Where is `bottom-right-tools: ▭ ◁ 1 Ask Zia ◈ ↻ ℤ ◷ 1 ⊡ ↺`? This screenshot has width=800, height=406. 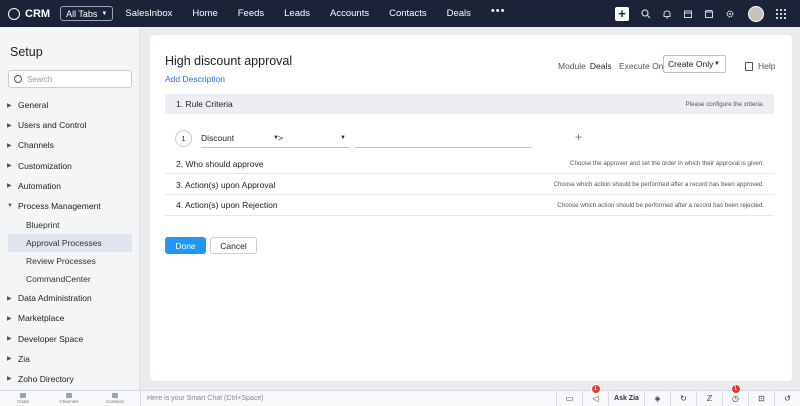
bottom-right-tools: ▭ ◁ 1 Ask Zia ◈ ↻ ℤ ◷ 1 ⊡ ↺ is located at coordinates (678, 395).